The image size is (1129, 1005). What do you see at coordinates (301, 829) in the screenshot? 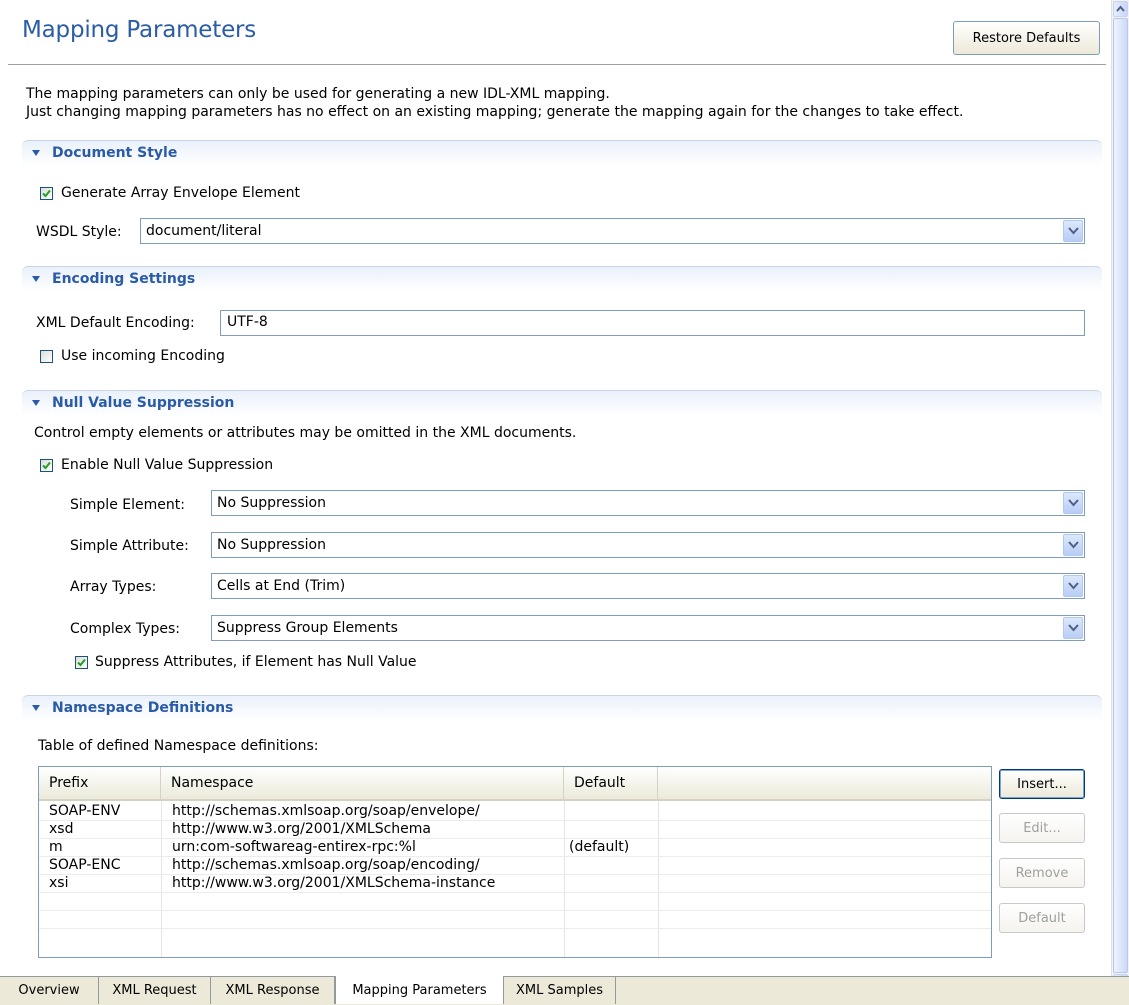
I see `namespace-cell: http://www.w3.org/2001/XMLSchema` at bounding box center [301, 829].